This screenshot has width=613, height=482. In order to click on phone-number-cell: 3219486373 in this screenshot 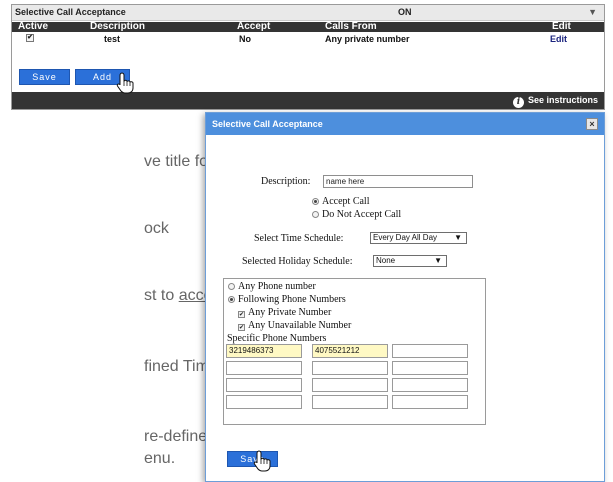, I will do `click(264, 351)`.